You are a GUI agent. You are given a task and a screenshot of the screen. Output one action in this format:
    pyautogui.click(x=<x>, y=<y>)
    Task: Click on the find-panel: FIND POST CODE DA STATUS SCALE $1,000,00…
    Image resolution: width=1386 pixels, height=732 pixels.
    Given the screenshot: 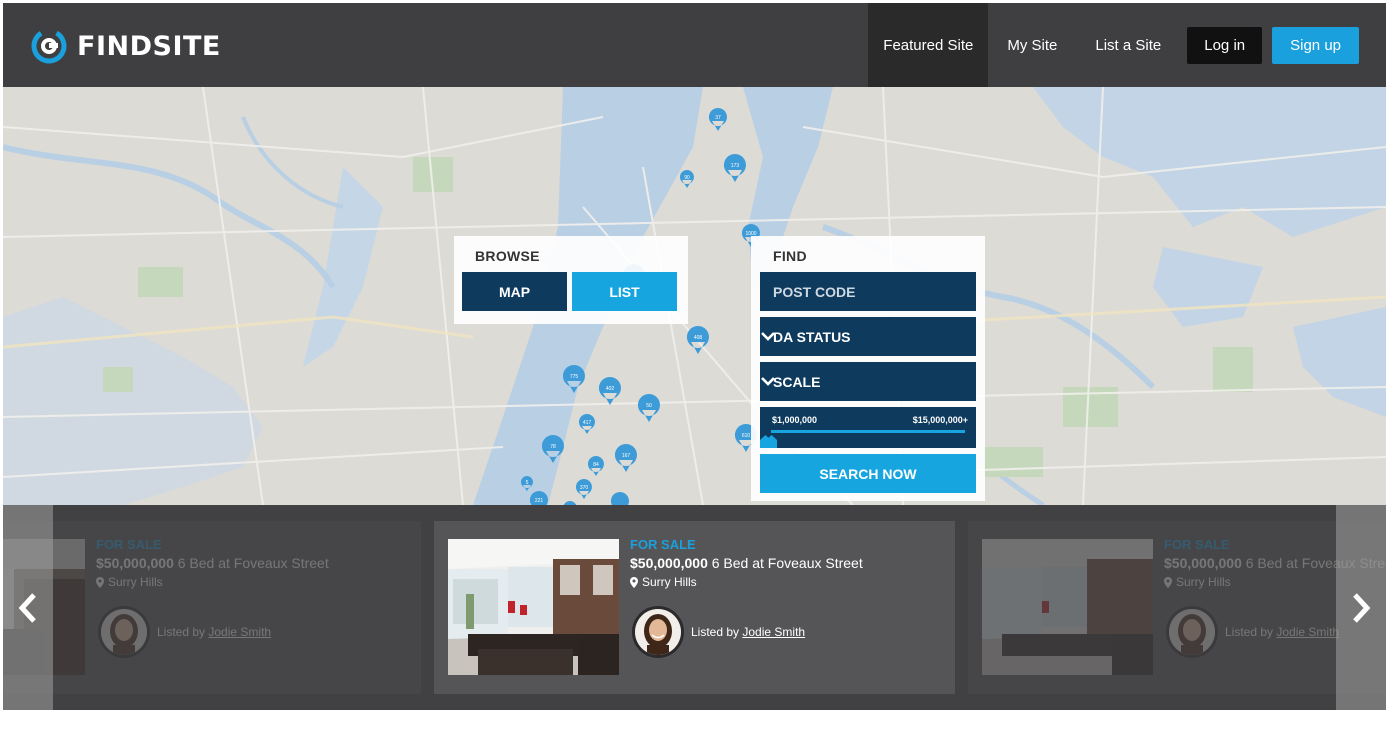 What is the action you would take?
    pyautogui.click(x=868, y=368)
    